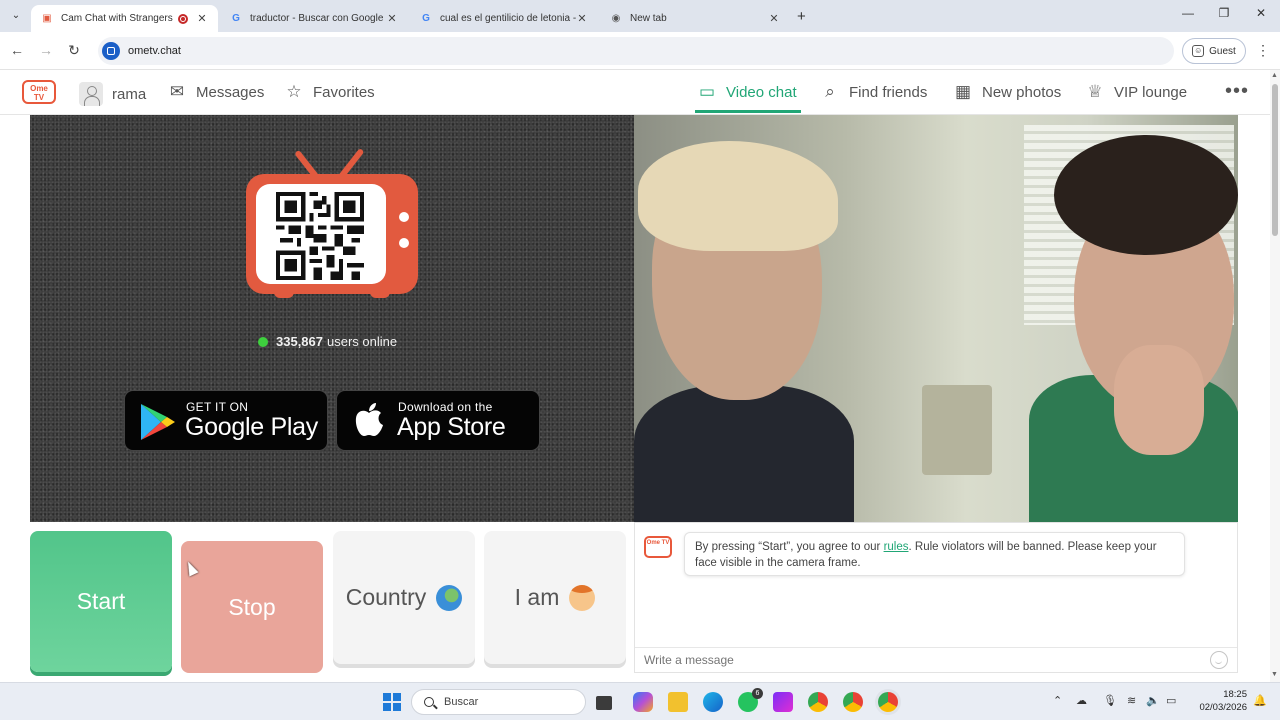 This screenshot has width=1280, height=720. I want to click on chat-ometv-logo: Ome TV, so click(658, 547).